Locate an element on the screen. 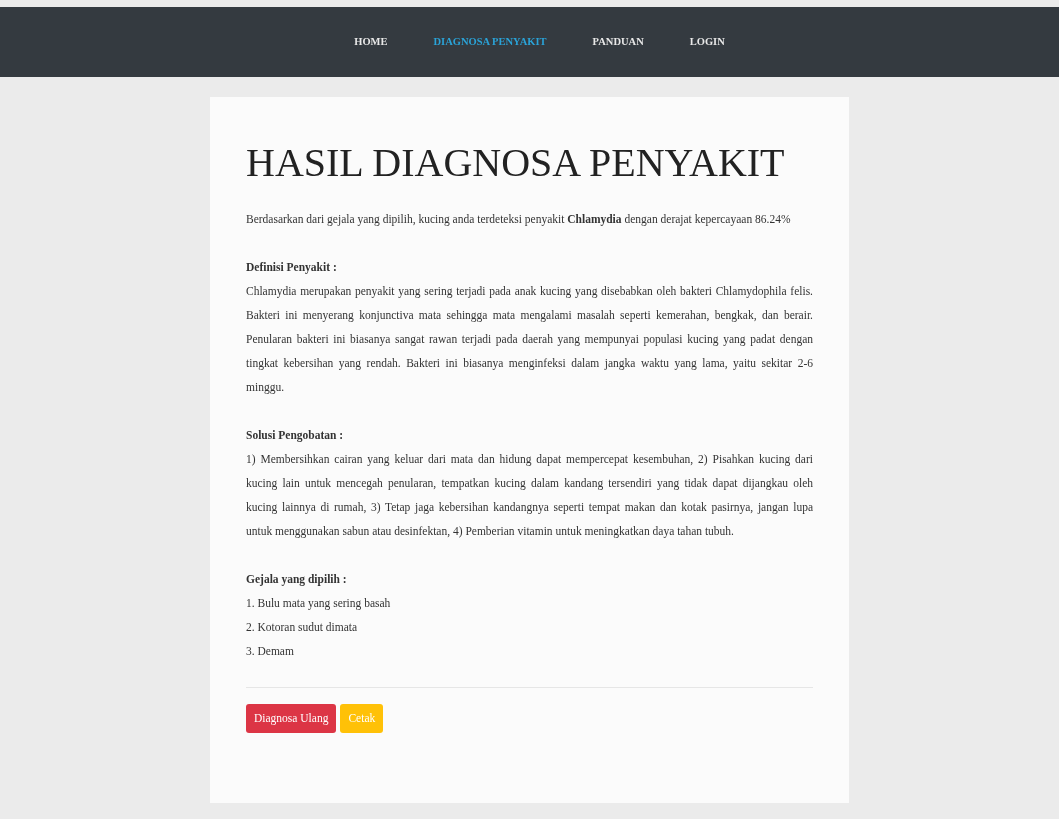  section-heading: Gejala yang dipilih : is located at coordinates (297, 580).